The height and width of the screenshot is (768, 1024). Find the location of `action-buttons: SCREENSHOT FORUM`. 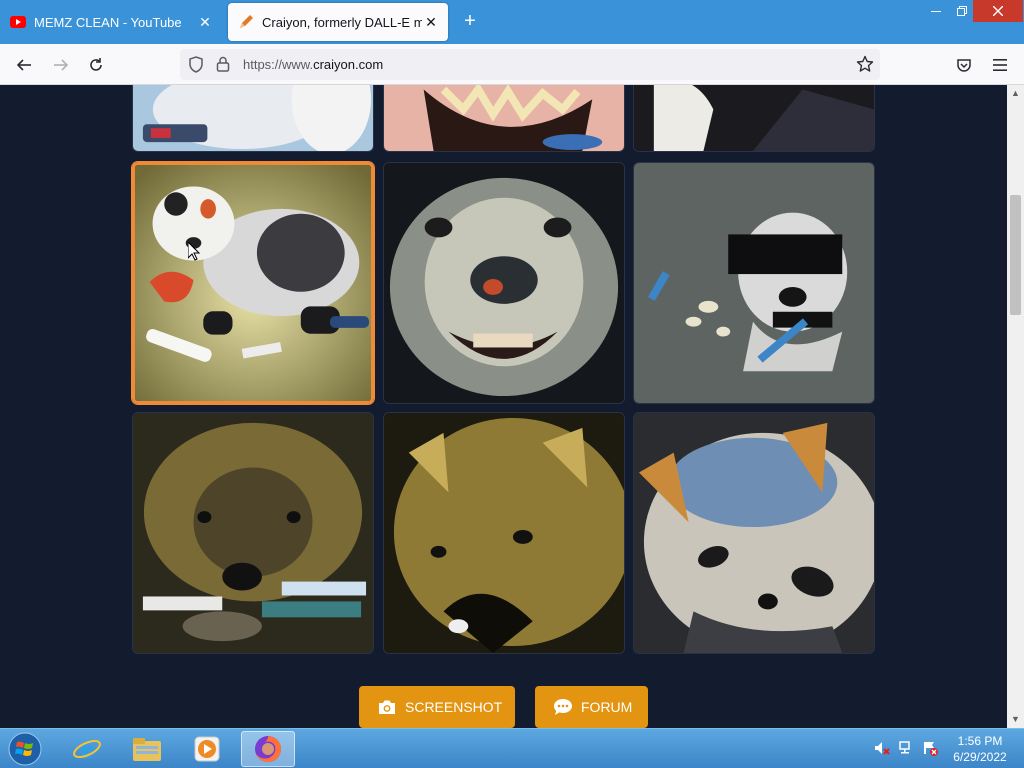

action-buttons: SCREENSHOT FORUM is located at coordinates (503, 707).